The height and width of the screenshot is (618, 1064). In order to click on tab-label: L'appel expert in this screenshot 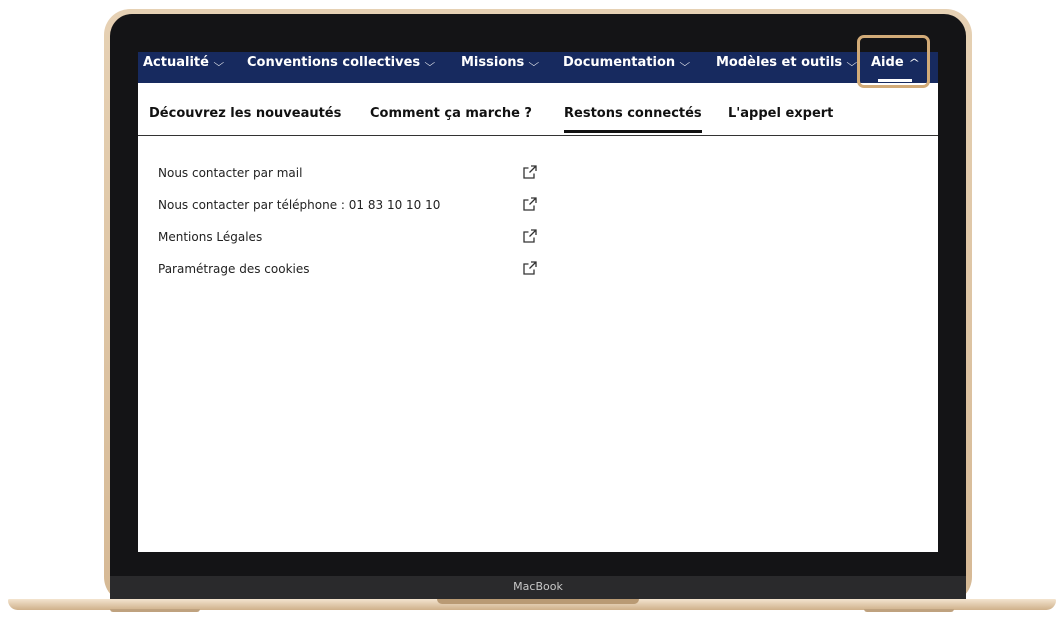, I will do `click(781, 113)`.